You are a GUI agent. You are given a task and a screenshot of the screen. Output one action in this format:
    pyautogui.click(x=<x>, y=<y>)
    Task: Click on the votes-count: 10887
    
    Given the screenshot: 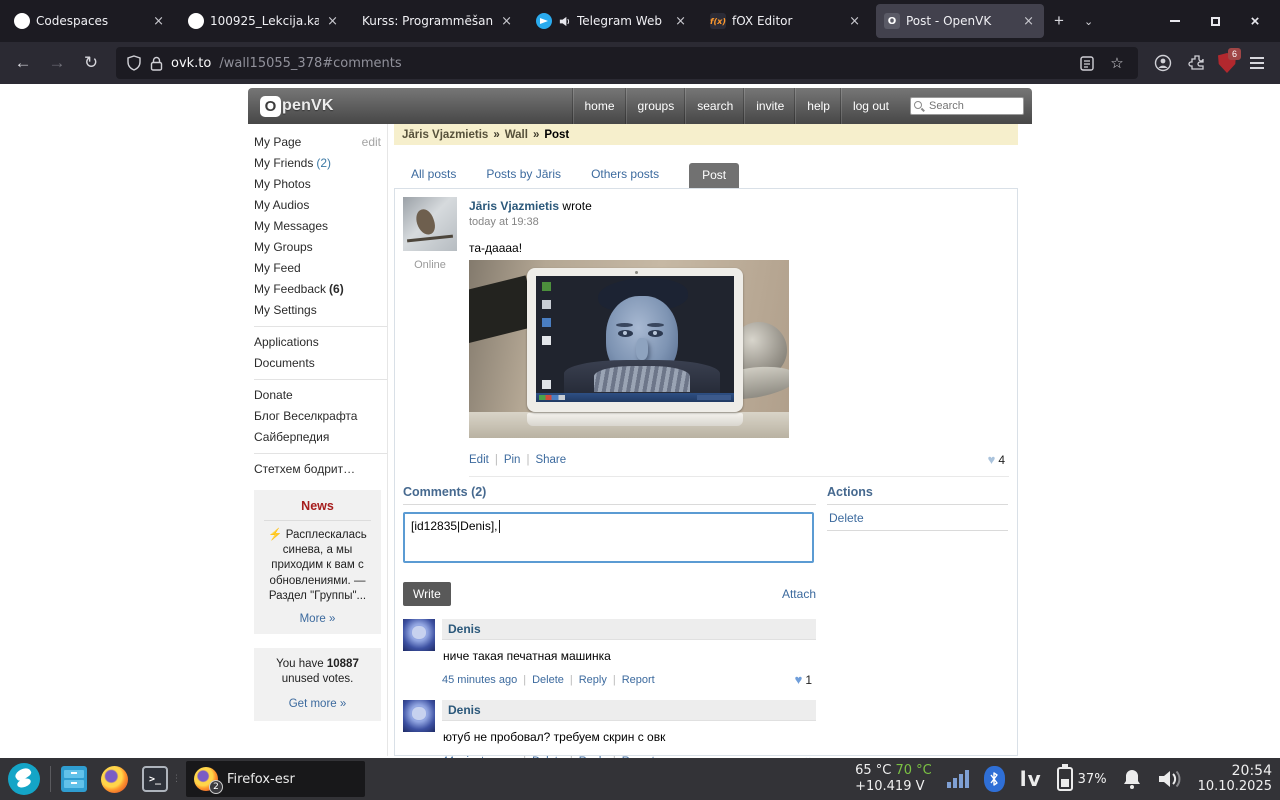 What is the action you would take?
    pyautogui.click(x=342, y=663)
    